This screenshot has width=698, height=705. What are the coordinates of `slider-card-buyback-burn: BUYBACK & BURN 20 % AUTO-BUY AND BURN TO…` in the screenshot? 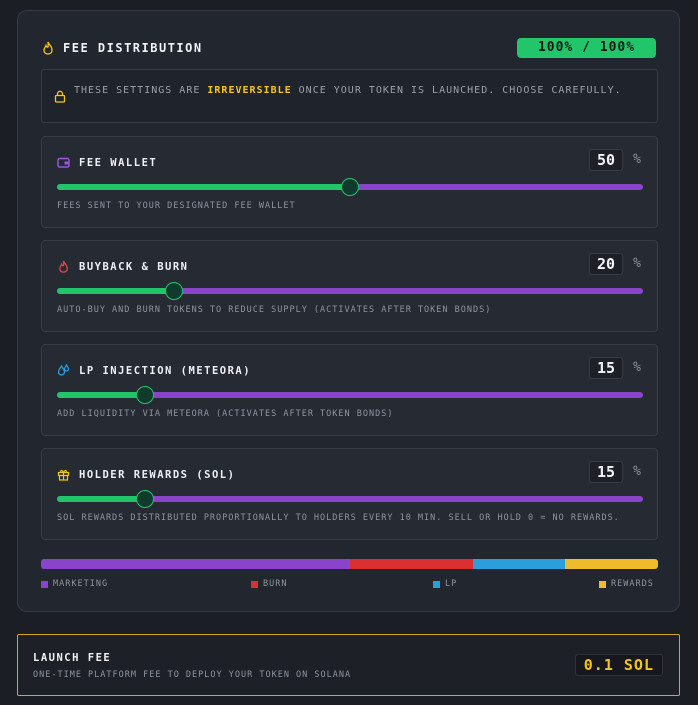 It's located at (349, 286).